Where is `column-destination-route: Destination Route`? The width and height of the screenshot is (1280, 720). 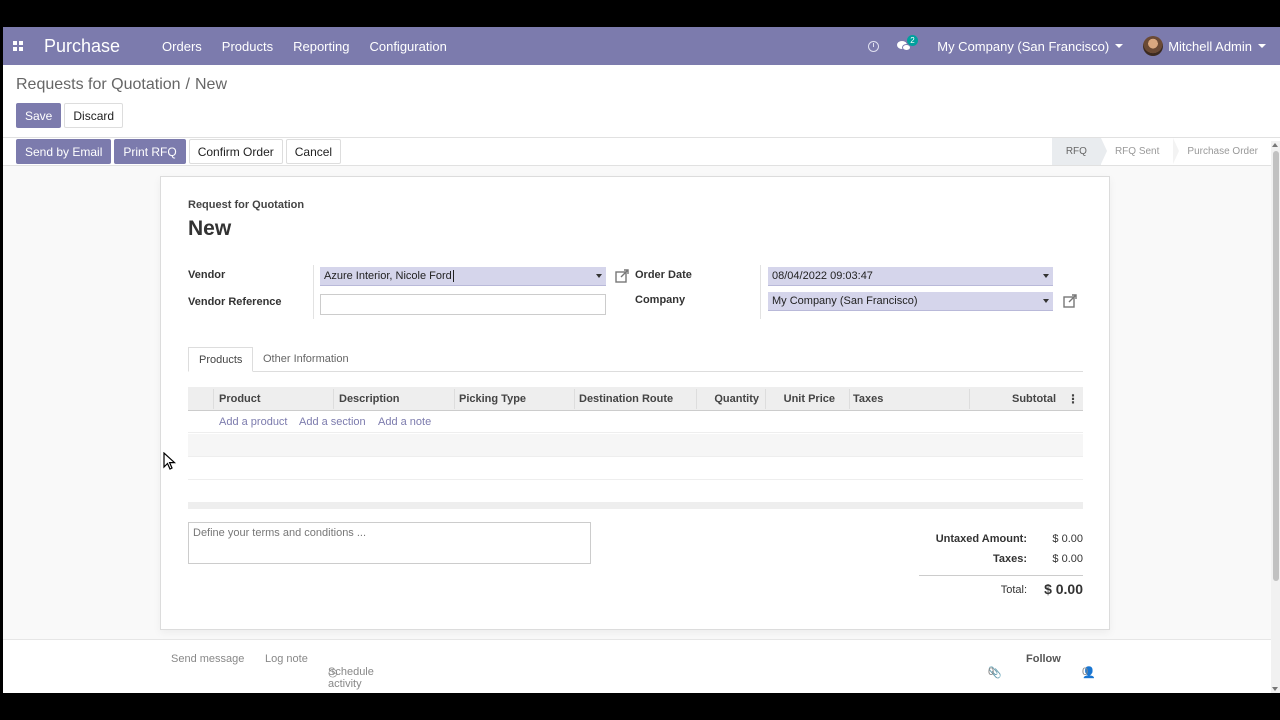 column-destination-route: Destination Route is located at coordinates (626, 399).